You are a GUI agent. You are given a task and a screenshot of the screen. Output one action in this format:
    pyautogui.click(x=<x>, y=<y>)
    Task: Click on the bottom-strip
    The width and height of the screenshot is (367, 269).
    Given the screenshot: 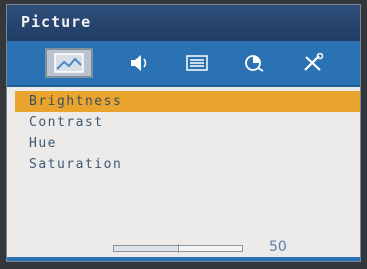 What is the action you would take?
    pyautogui.click(x=183, y=259)
    